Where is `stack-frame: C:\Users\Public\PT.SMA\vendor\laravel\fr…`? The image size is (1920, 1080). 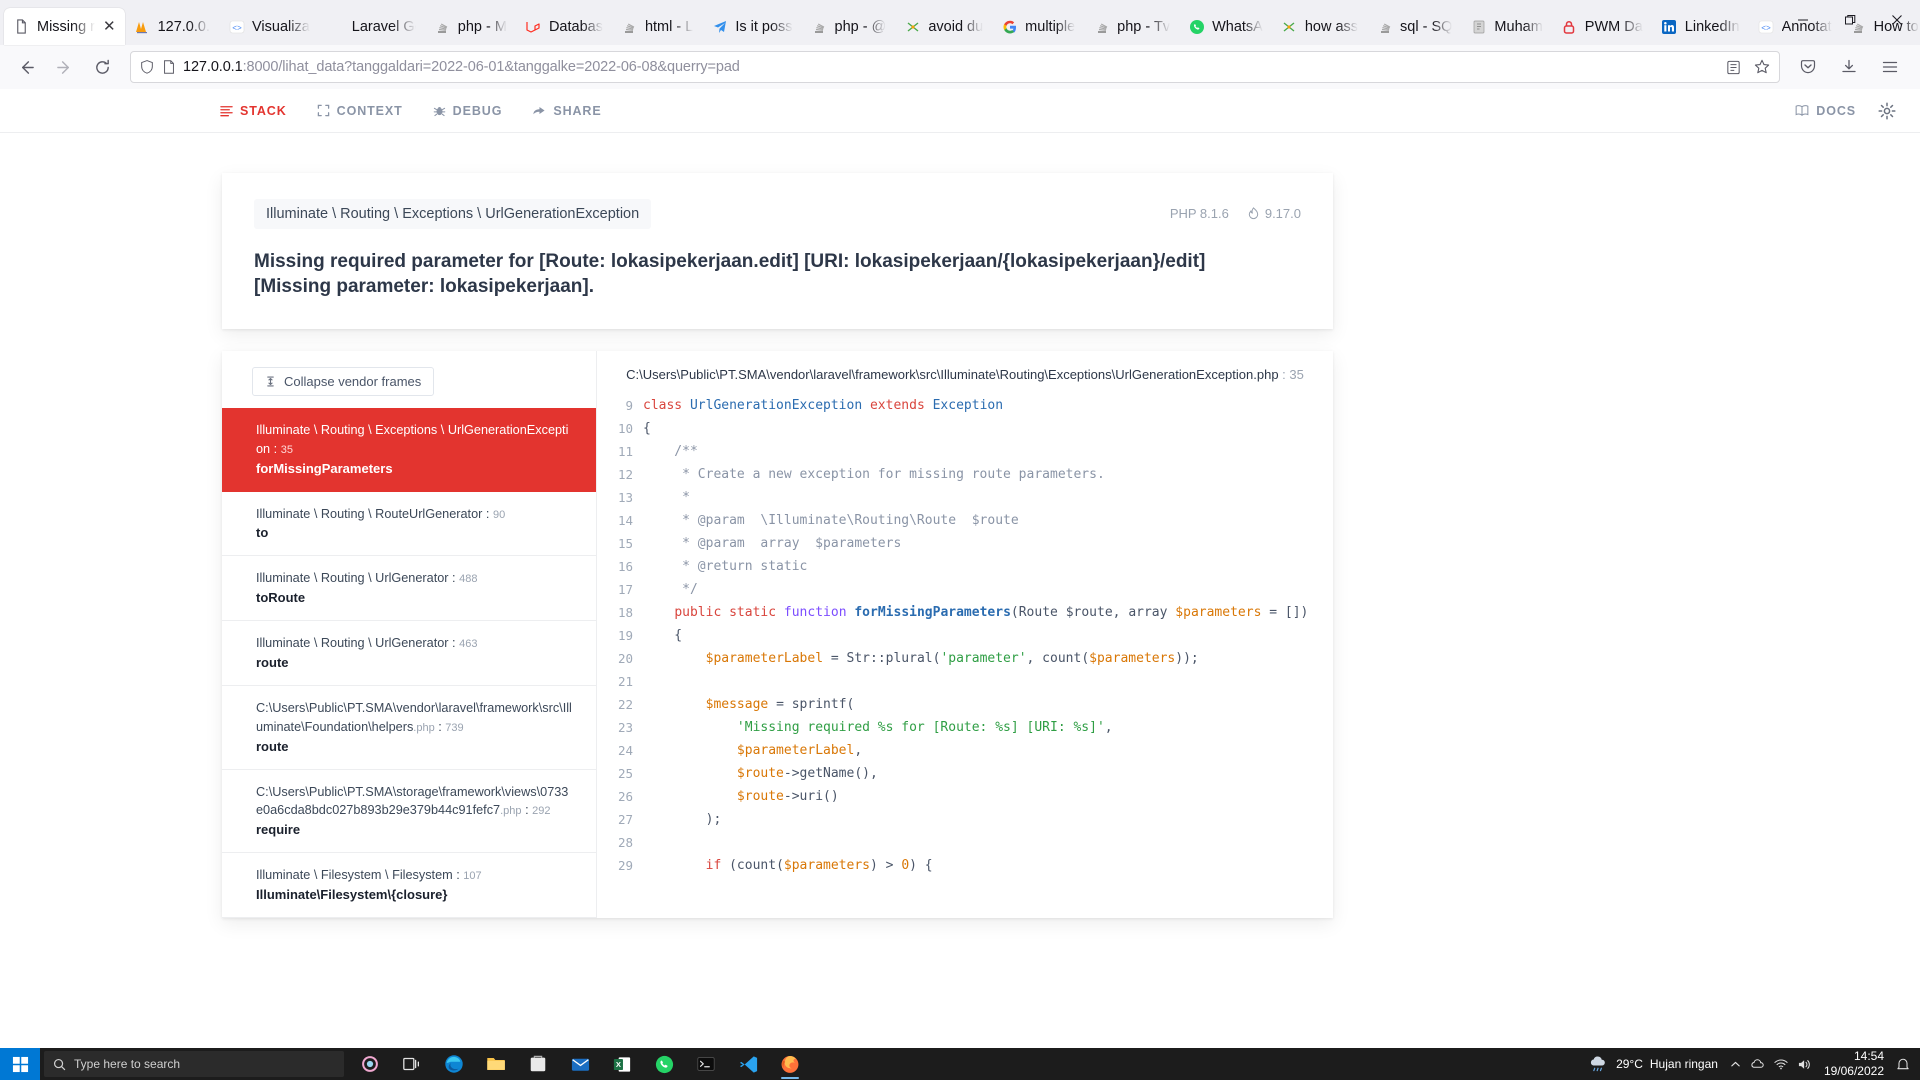 stack-frame: C:\Users\Public\PT.SMA\vendor\laravel\fr… is located at coordinates (409, 728).